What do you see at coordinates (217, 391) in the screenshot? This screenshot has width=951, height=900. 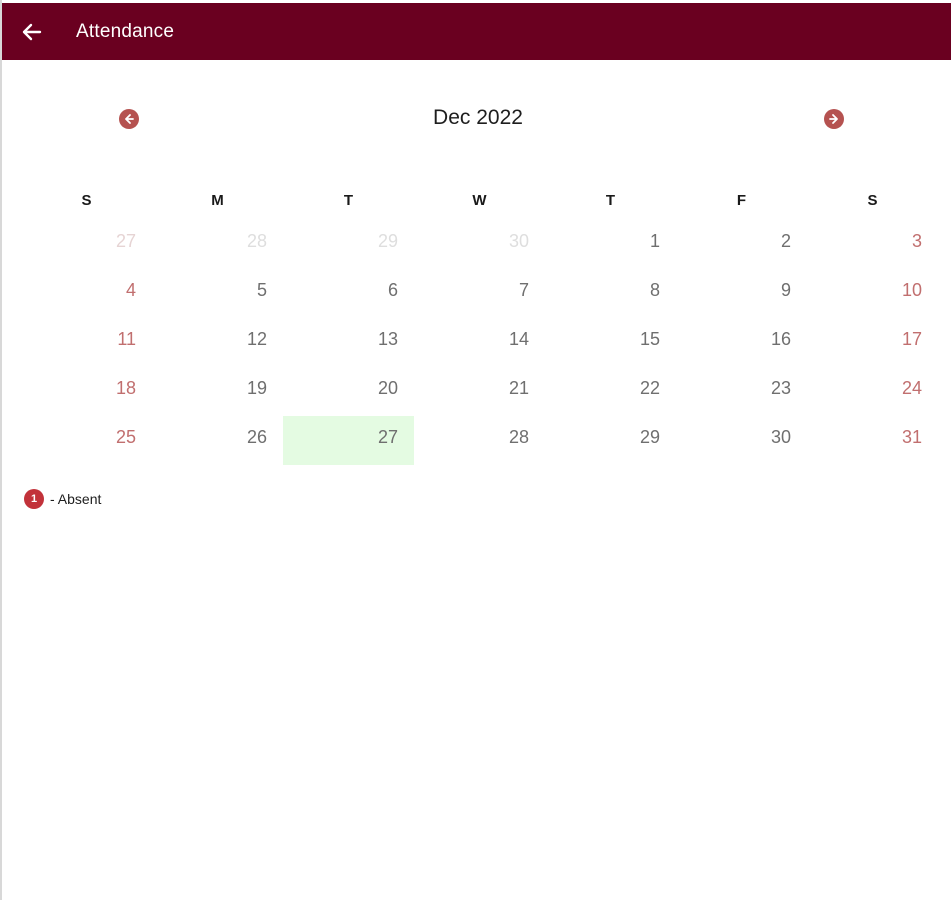 I see `calendar-day: 19` at bounding box center [217, 391].